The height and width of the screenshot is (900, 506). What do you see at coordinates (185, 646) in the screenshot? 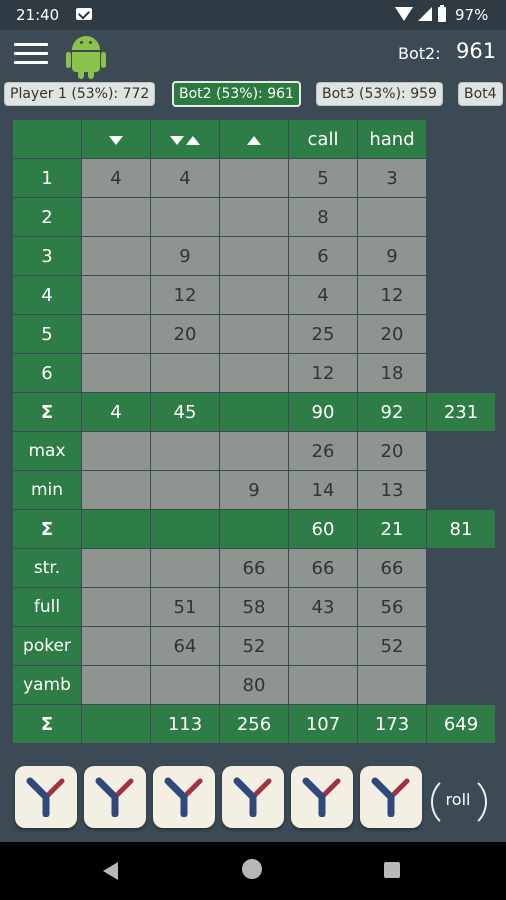
I see `score-cell: 64` at bounding box center [185, 646].